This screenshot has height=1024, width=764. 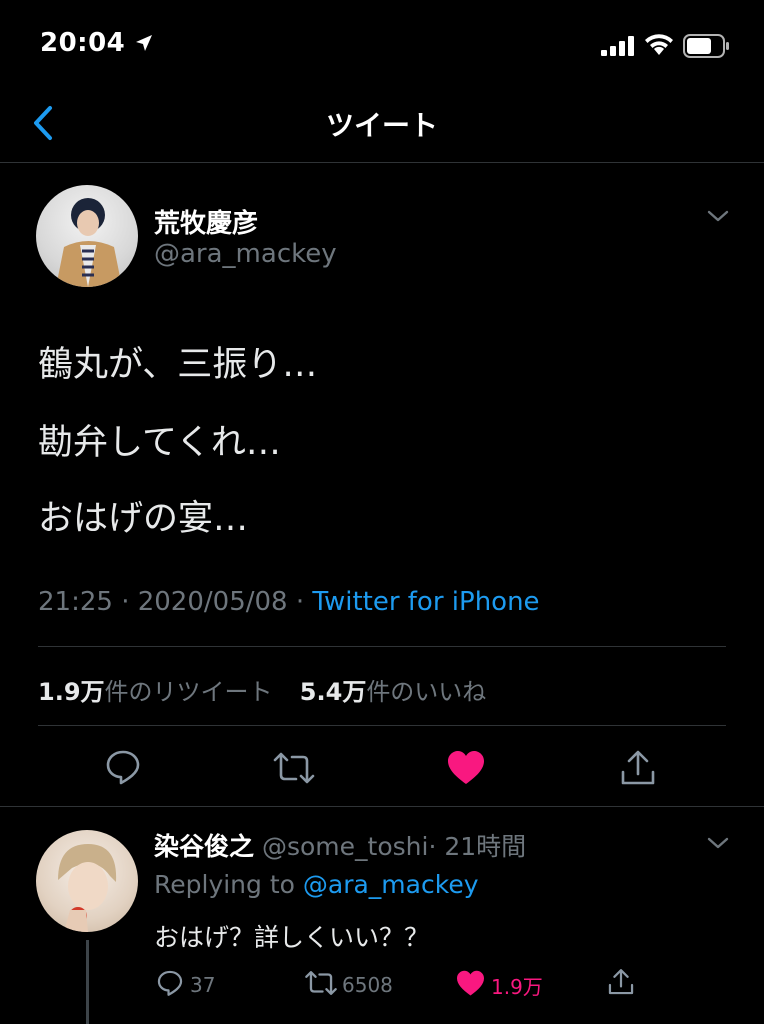 What do you see at coordinates (204, 846) in the screenshot?
I see `reply-author-name: 染谷俊之` at bounding box center [204, 846].